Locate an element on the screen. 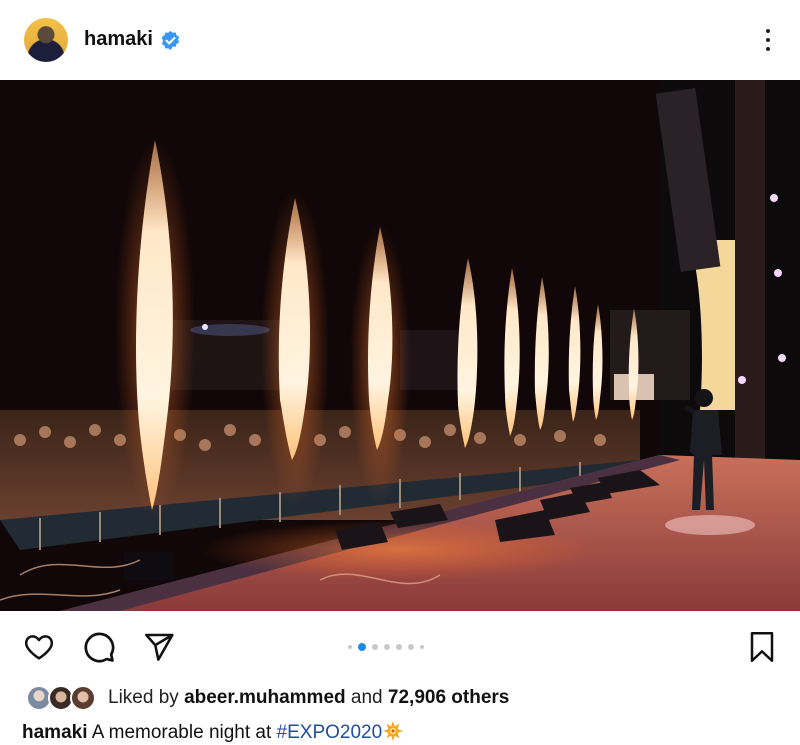  likes-middle: and is located at coordinates (366, 697).